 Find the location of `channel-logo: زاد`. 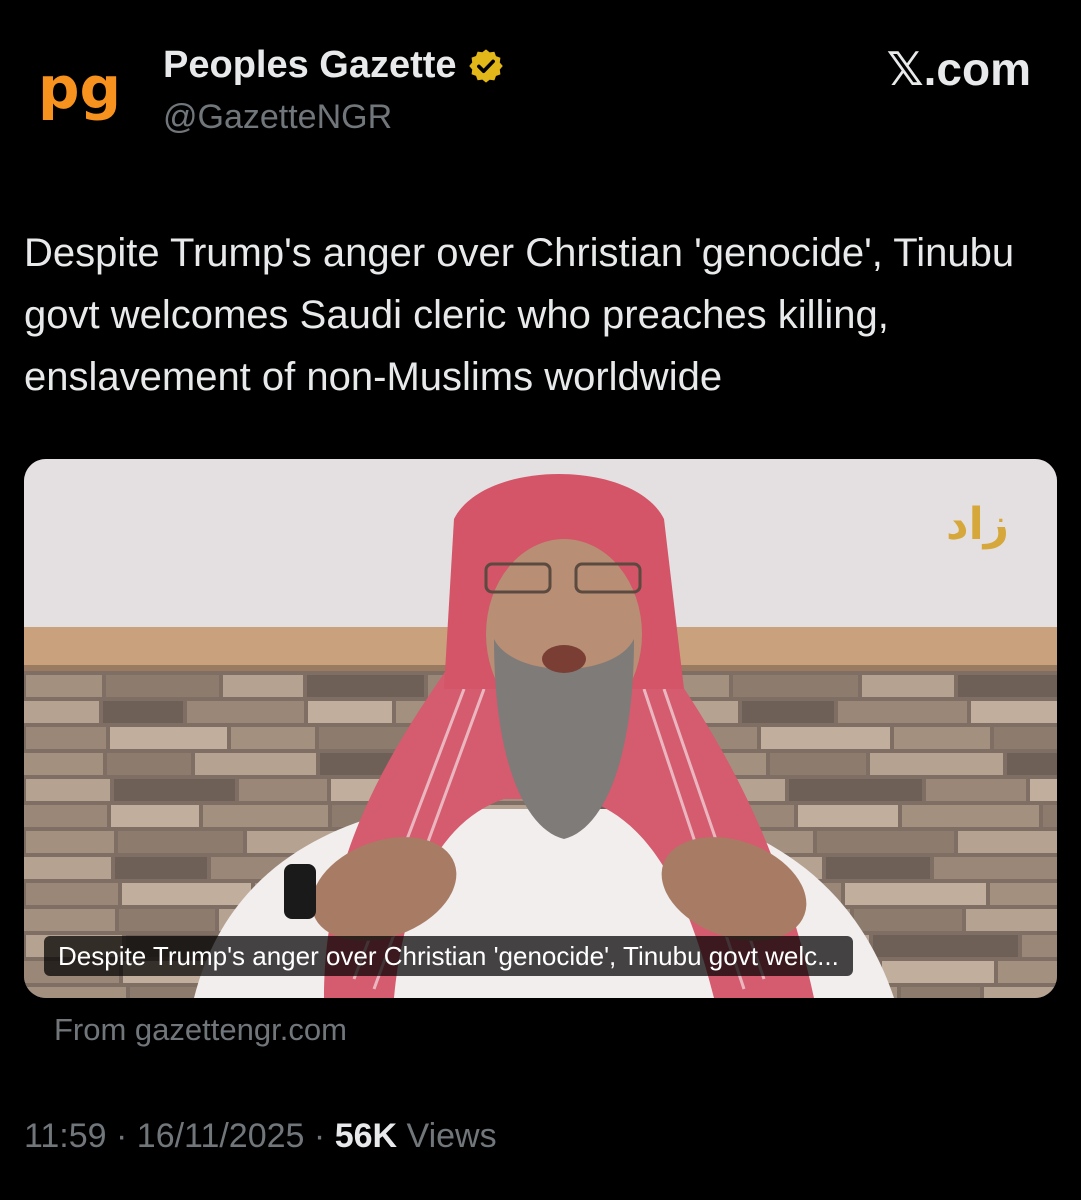

channel-logo: زاد is located at coordinates (977, 524).